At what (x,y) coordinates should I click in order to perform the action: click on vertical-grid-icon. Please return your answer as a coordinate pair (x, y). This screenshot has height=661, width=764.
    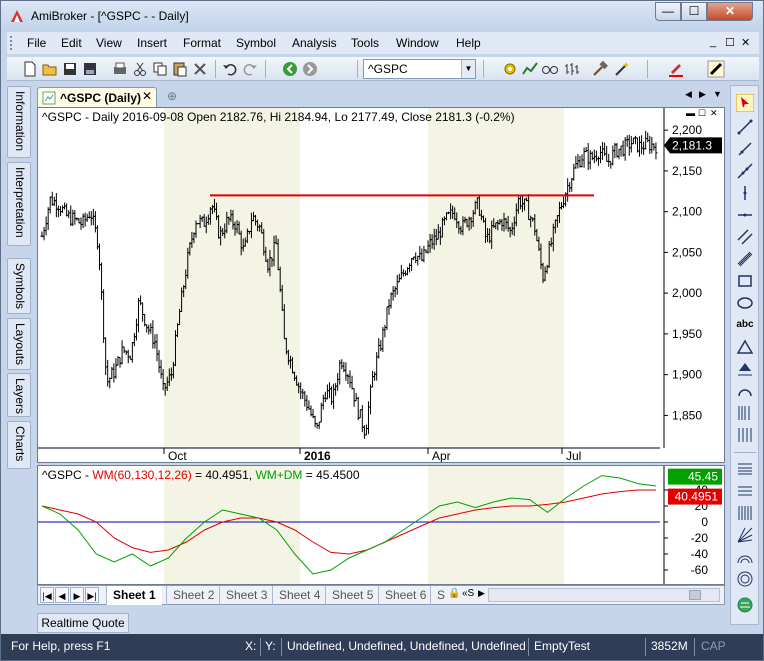
    Looking at the image, I should click on (745, 513).